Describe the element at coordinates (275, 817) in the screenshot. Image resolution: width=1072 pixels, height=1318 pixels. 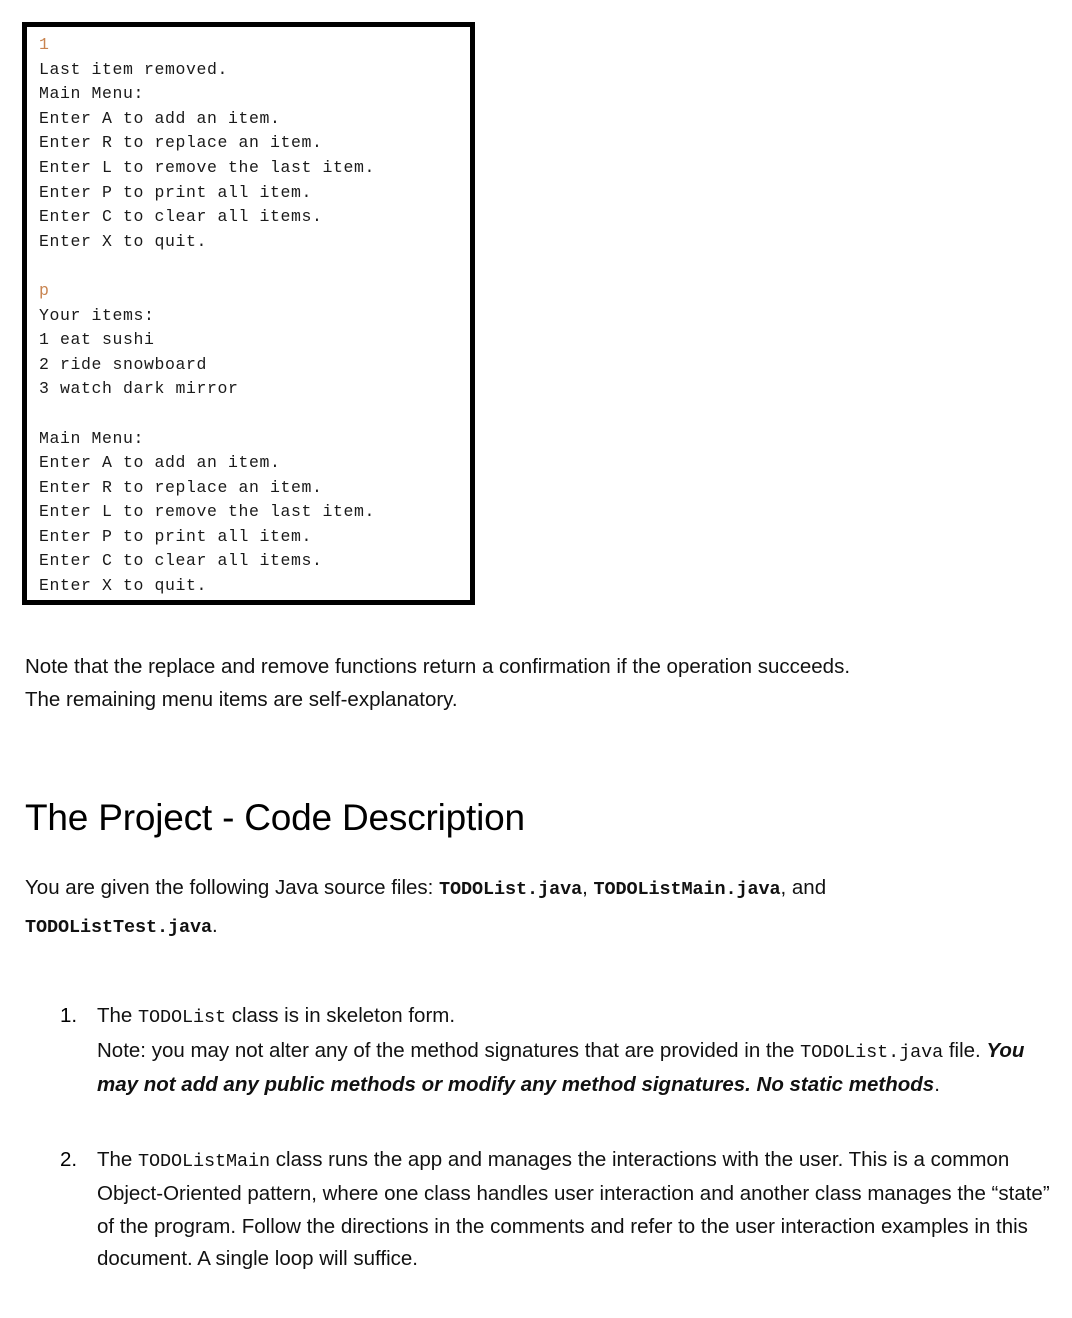
I see `page-title: The Project - Code Description` at that location.